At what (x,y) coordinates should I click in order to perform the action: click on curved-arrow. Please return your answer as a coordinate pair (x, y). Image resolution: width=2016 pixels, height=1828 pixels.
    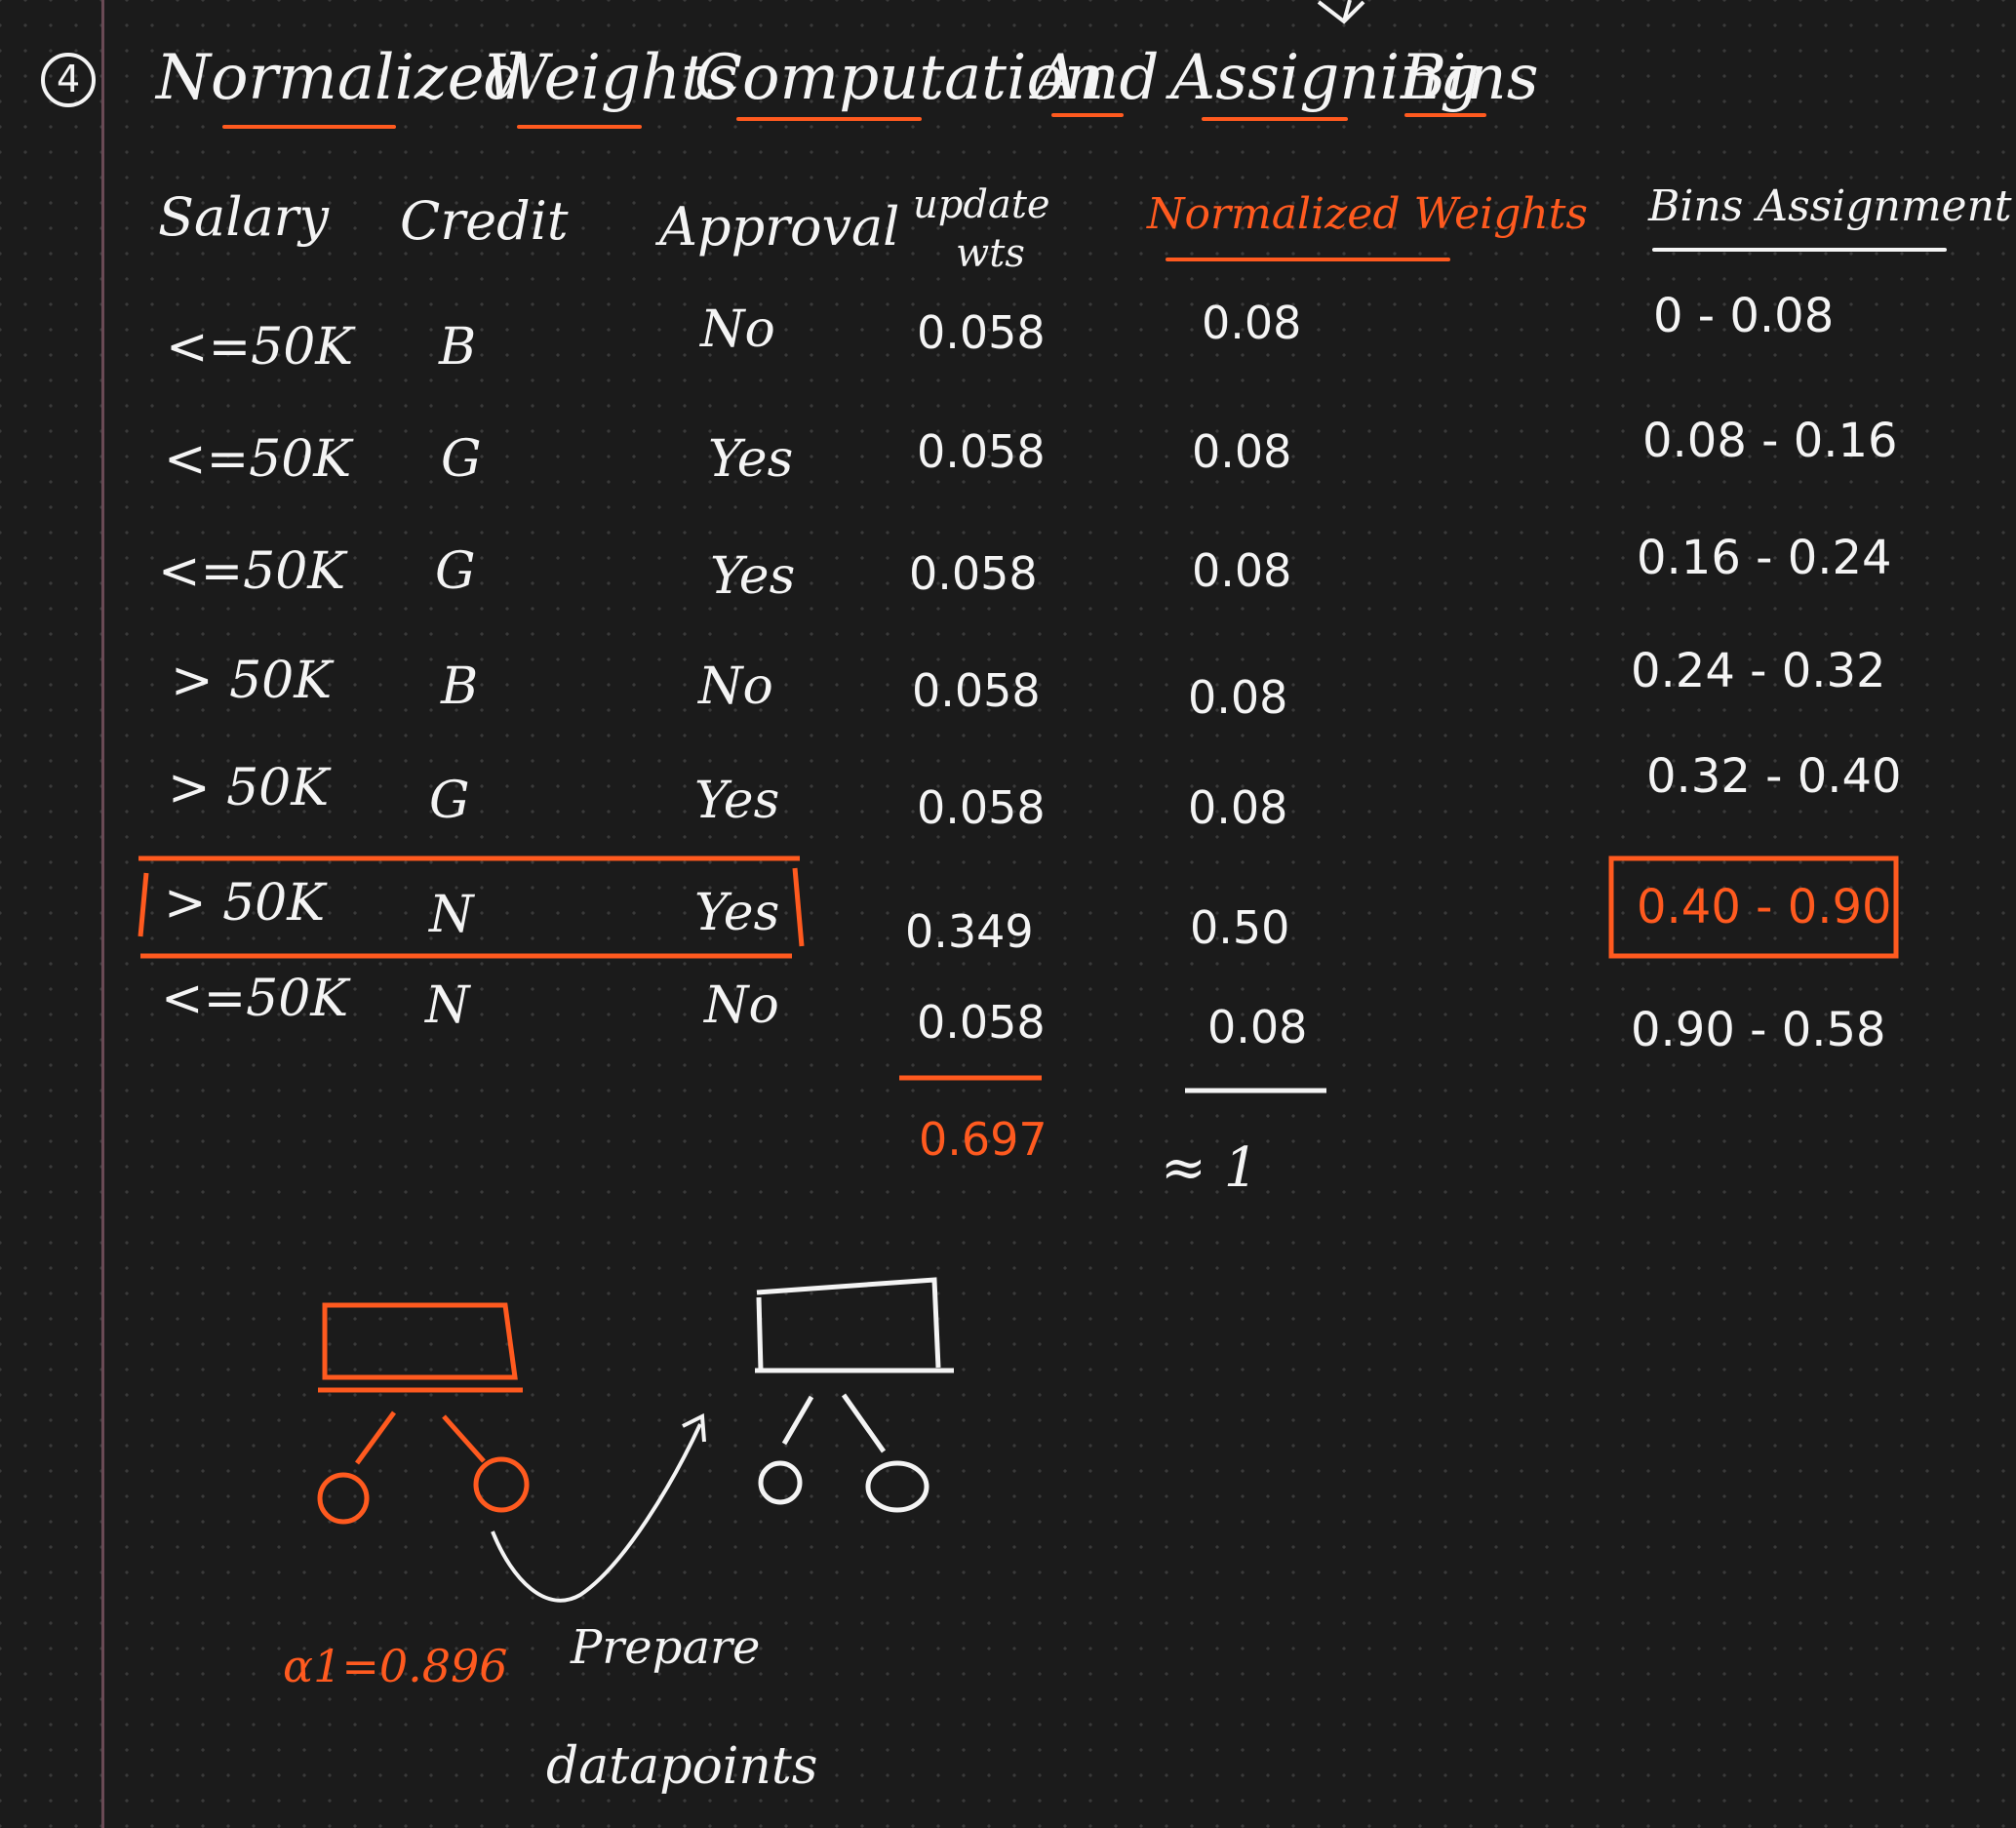
    Looking at the image, I should click on (597, 1513).